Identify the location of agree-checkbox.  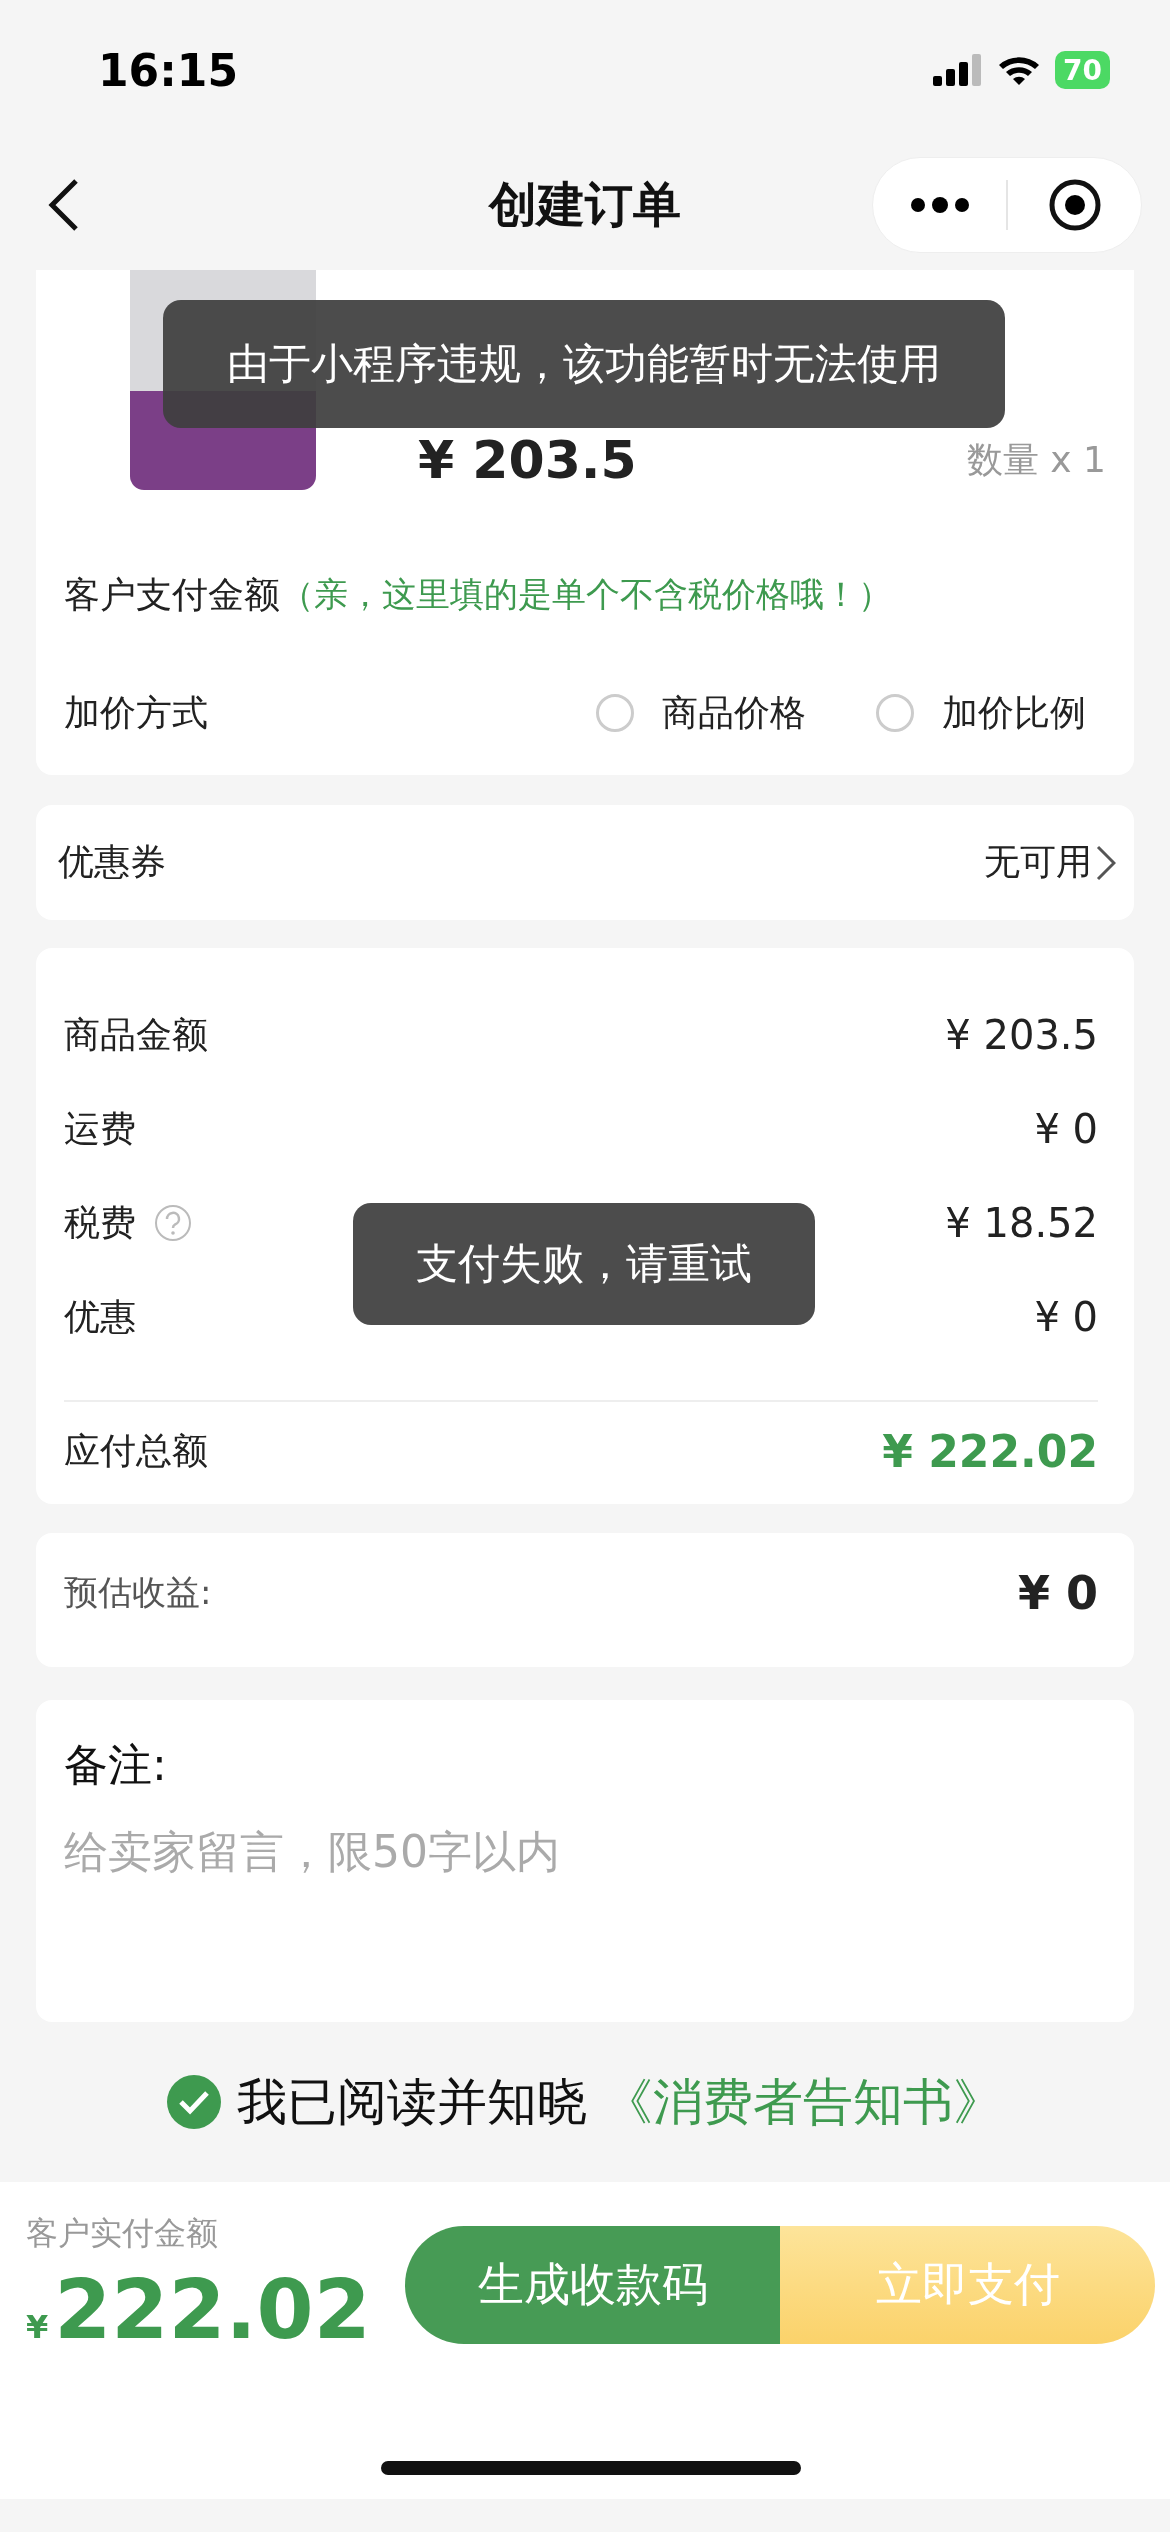
(194, 2102).